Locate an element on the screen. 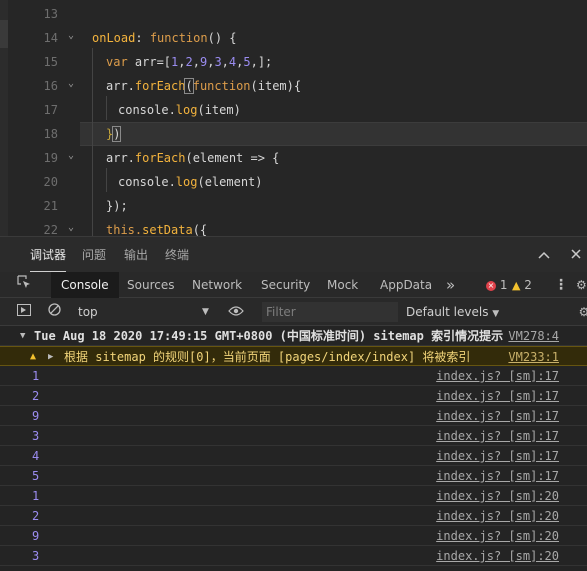 This screenshot has height=571, width=587. console-toolbar: top ▼ Default levels ▼ ⚙ is located at coordinates (293, 312).